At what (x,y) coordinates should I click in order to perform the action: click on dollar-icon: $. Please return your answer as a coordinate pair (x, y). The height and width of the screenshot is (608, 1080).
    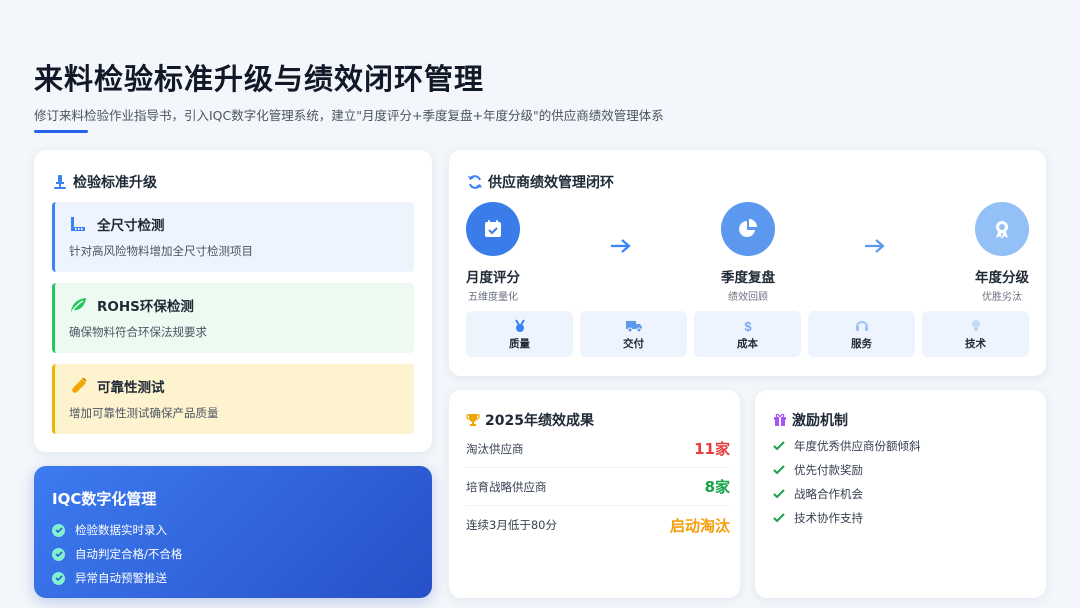
    Looking at the image, I should click on (747, 326).